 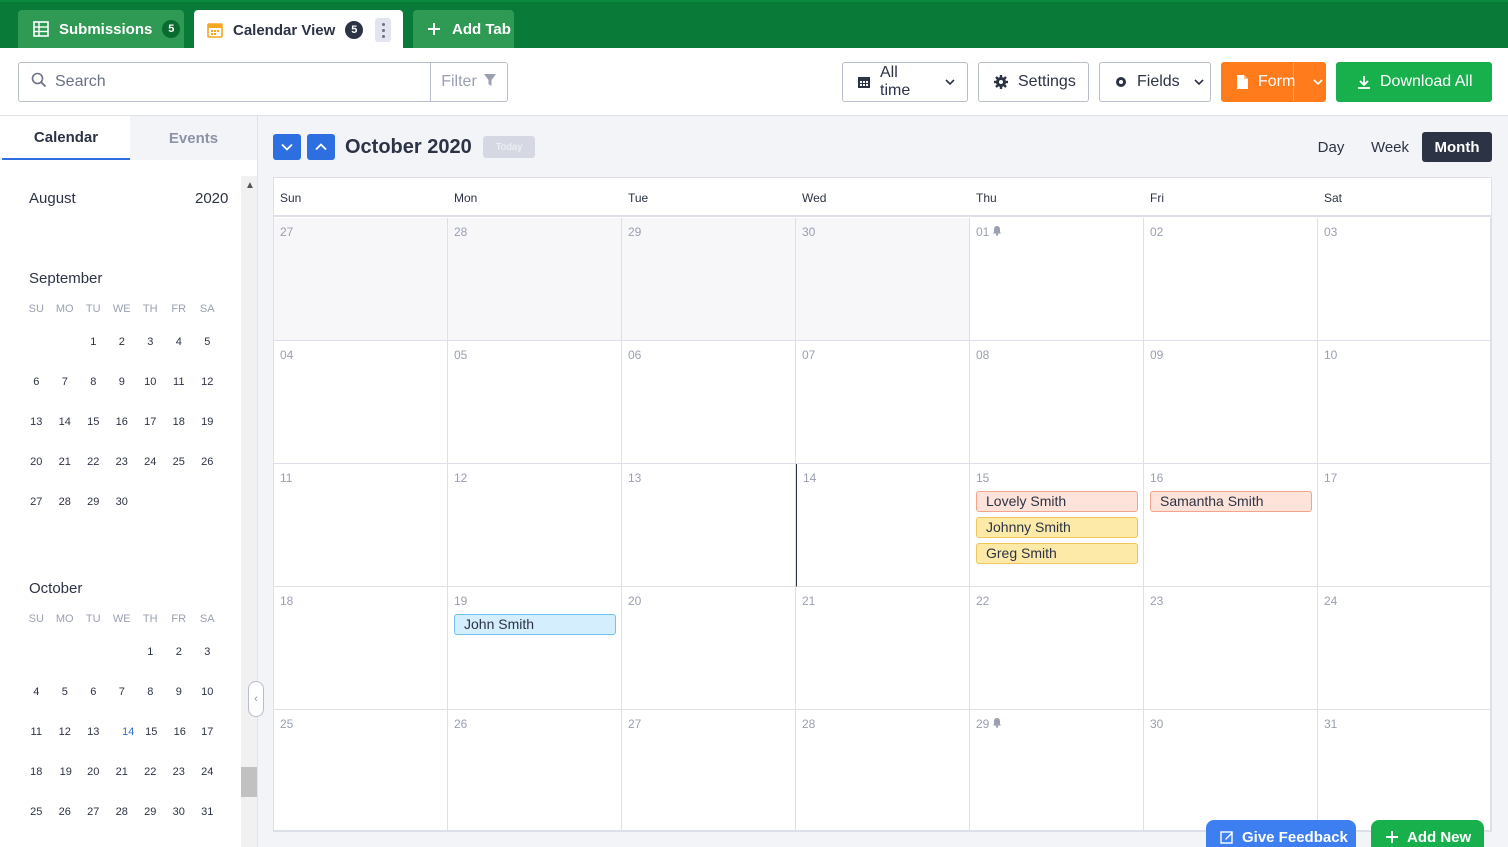 What do you see at coordinates (93, 422) in the screenshot?
I see `mini-day: 15` at bounding box center [93, 422].